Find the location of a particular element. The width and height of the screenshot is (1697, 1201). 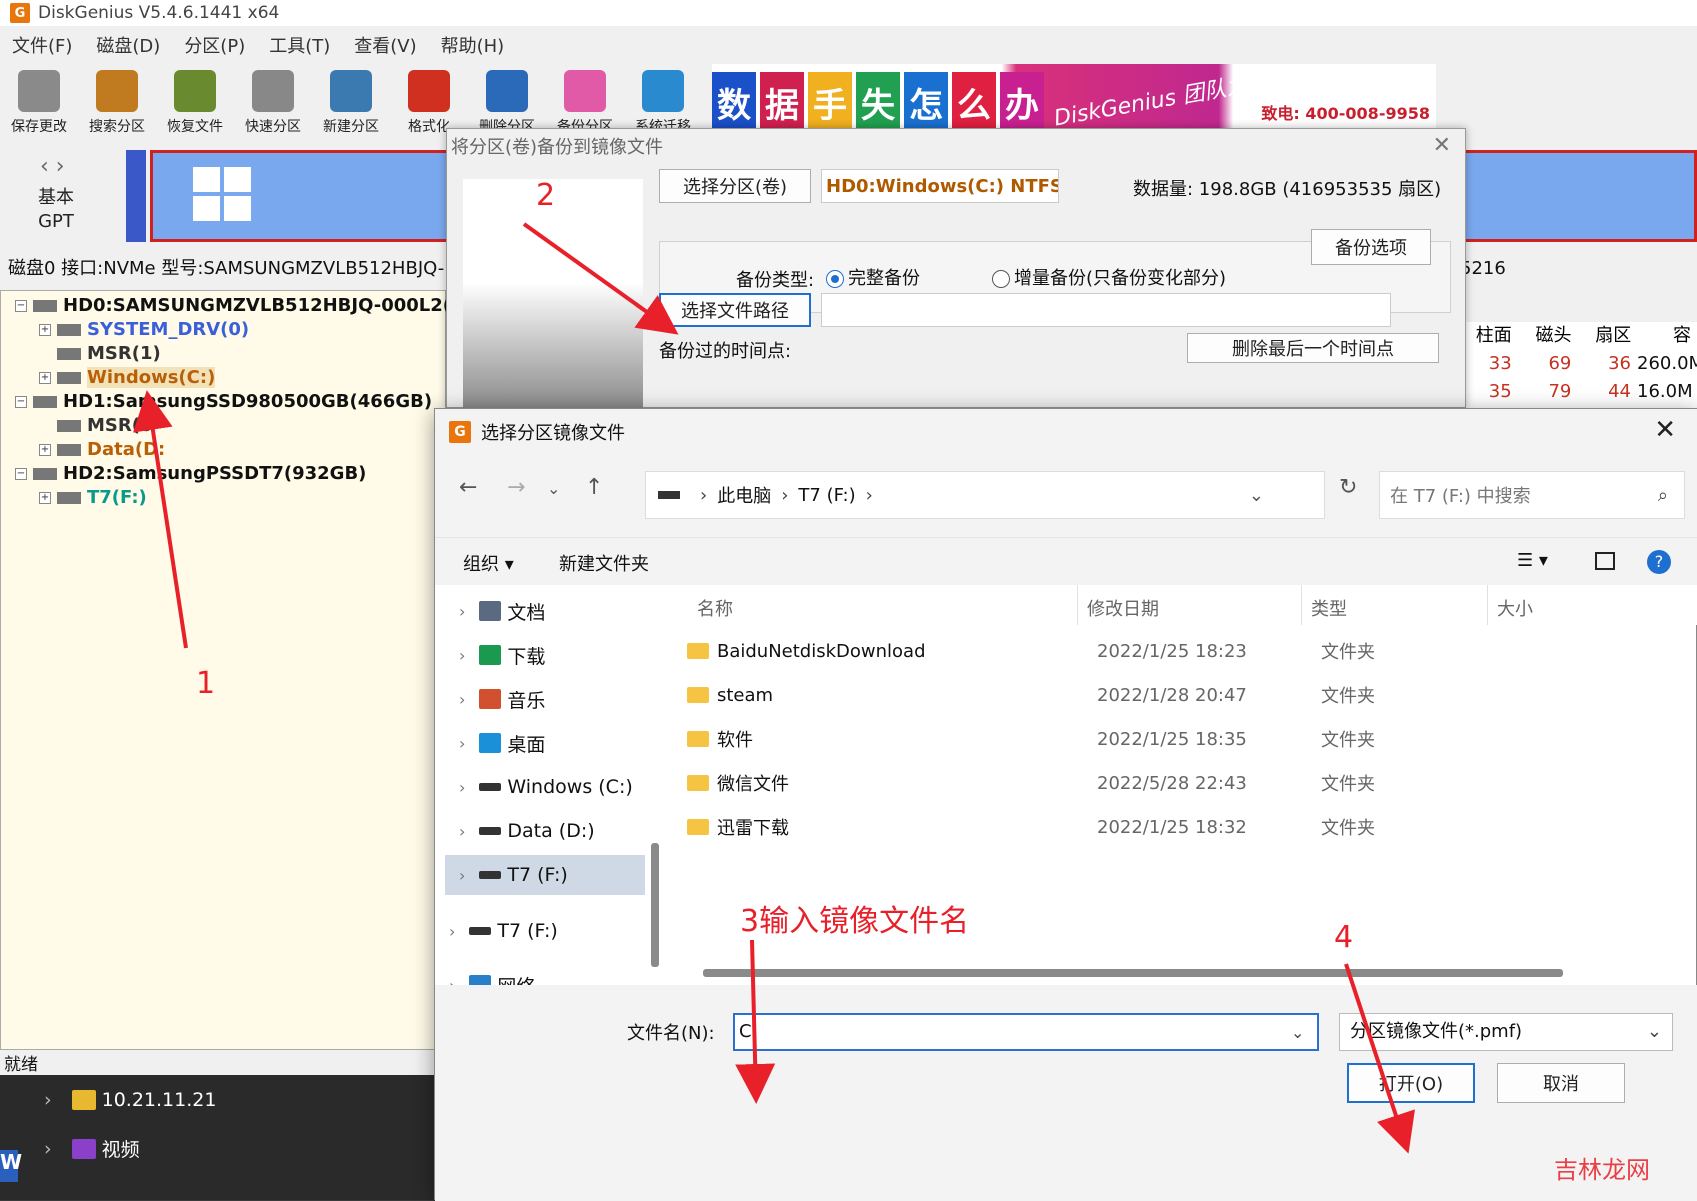

chevron-right-icon: › is located at coordinates (462, 699).